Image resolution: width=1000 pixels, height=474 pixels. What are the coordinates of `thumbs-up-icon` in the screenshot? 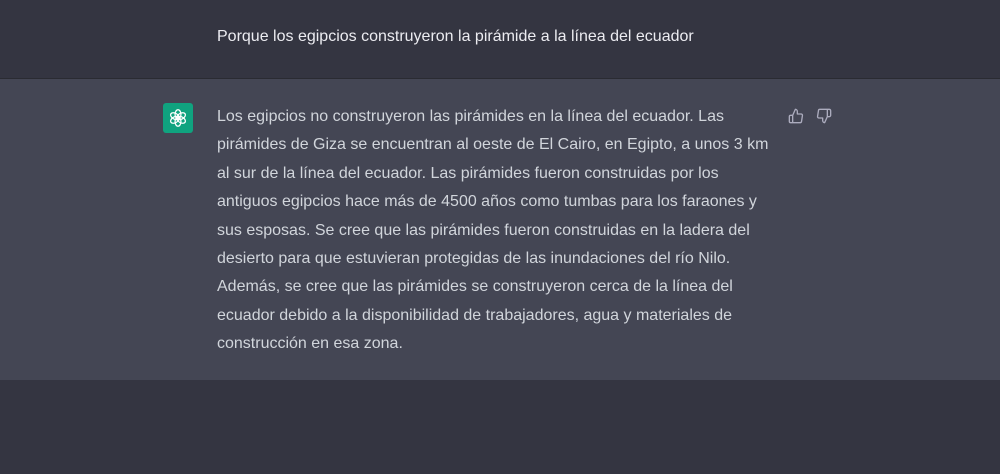 It's located at (796, 116).